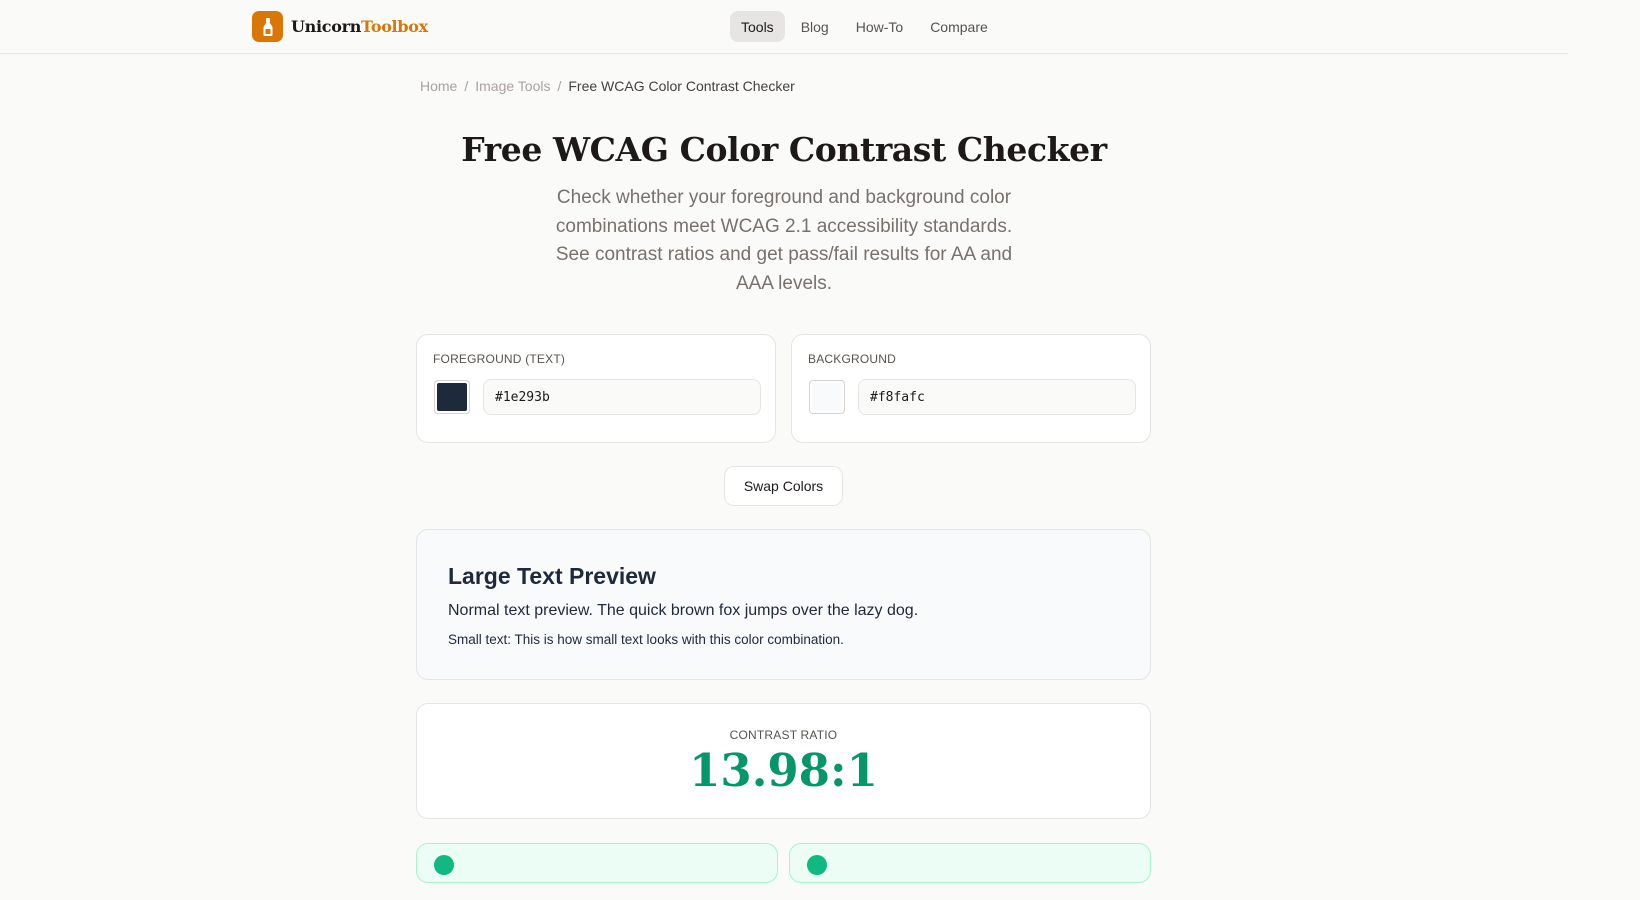 Image resolution: width=1640 pixels, height=900 pixels. I want to click on brand-logo-link: UnicornToolbox, so click(340, 26).